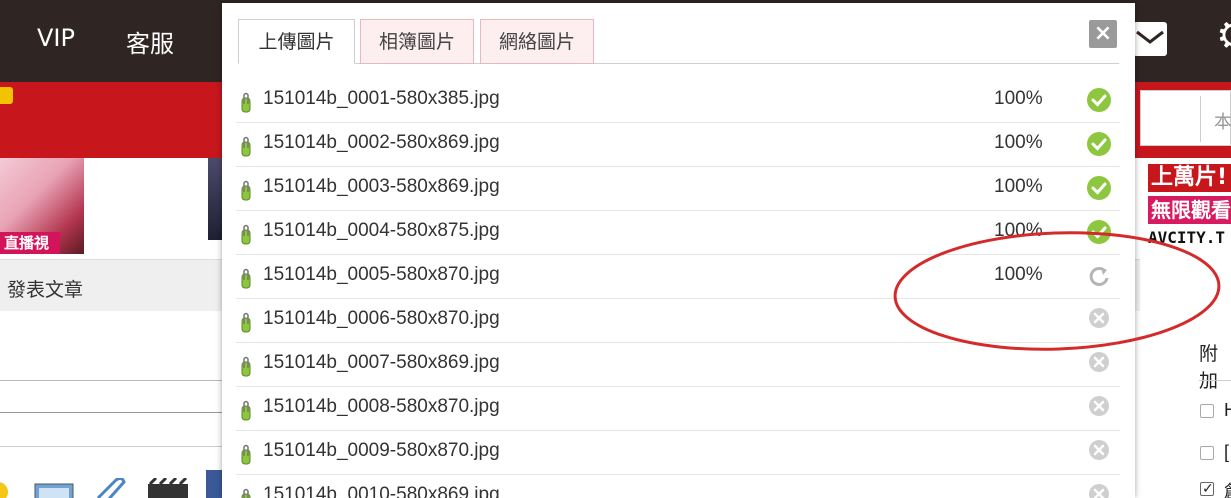 Image resolution: width=1231 pixels, height=498 pixels. I want to click on gear-icon: ⚙, so click(1223, 36).